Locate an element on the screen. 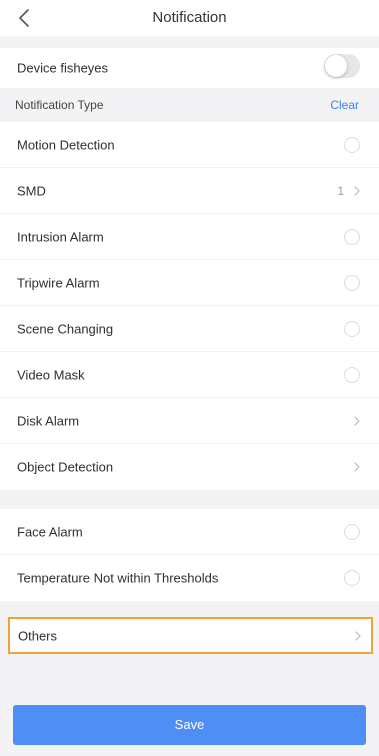 The width and height of the screenshot is (379, 756). notification-item-label: Tripwire Alarm is located at coordinates (58, 282).